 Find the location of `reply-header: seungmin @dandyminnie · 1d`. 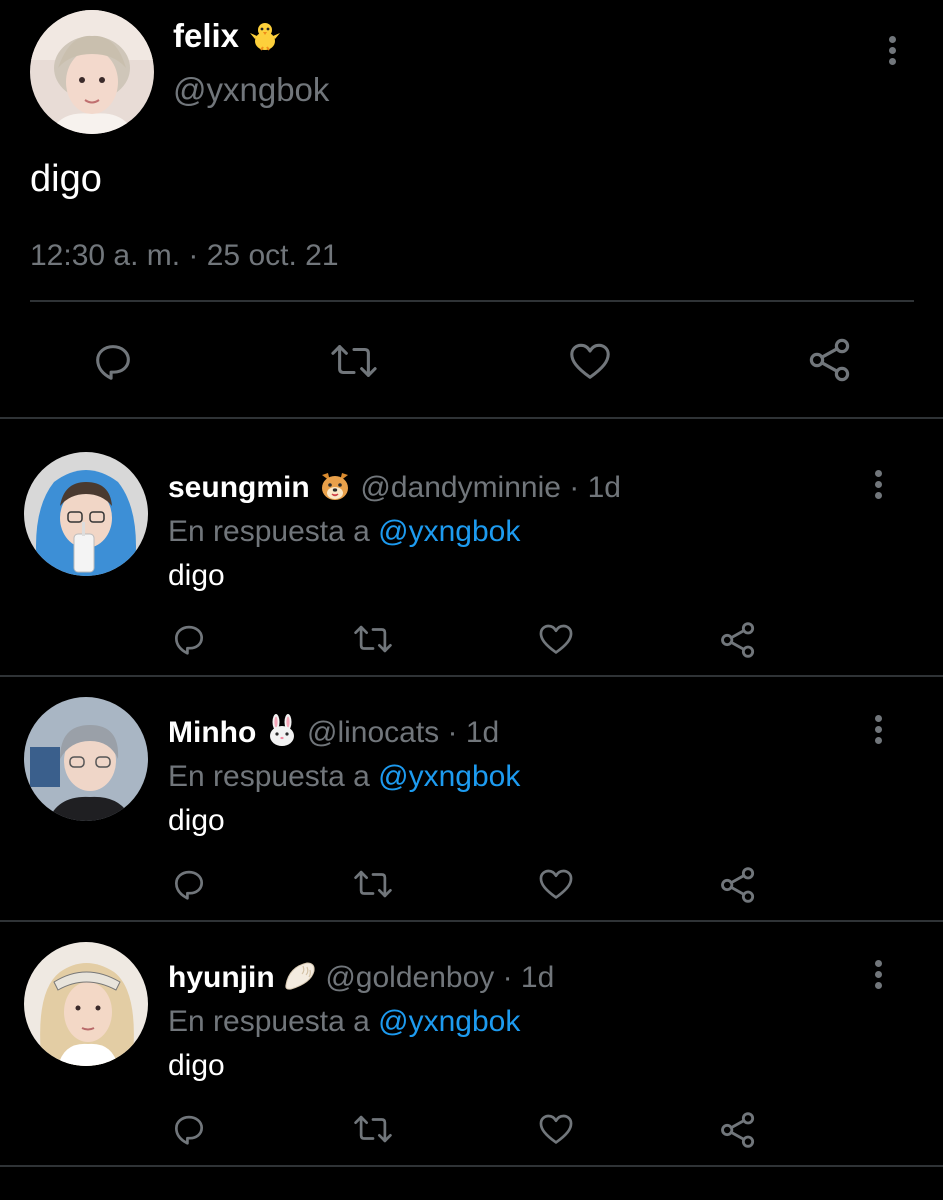

reply-header: seungmin @dandyminnie · 1d is located at coordinates (394, 491).